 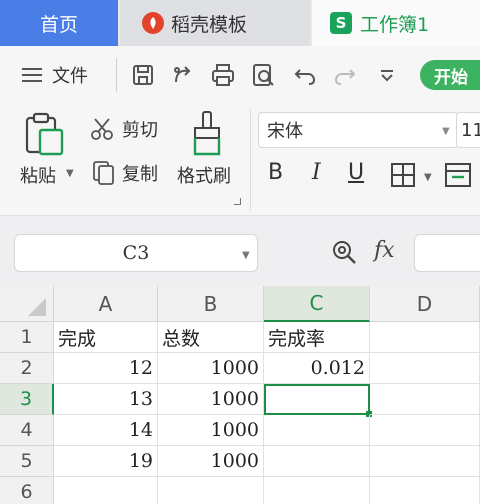 What do you see at coordinates (384, 250) in the screenshot?
I see `insert-function-button: fx` at bounding box center [384, 250].